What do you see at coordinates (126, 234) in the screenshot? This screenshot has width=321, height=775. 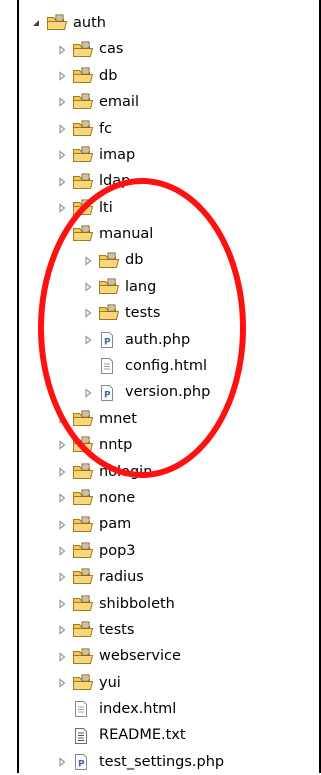 I see `tree-item-label: manual` at bounding box center [126, 234].